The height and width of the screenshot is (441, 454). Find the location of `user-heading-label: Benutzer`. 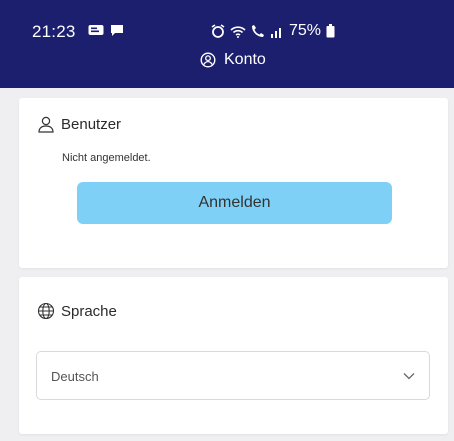

user-heading-label: Benutzer is located at coordinates (91, 124).